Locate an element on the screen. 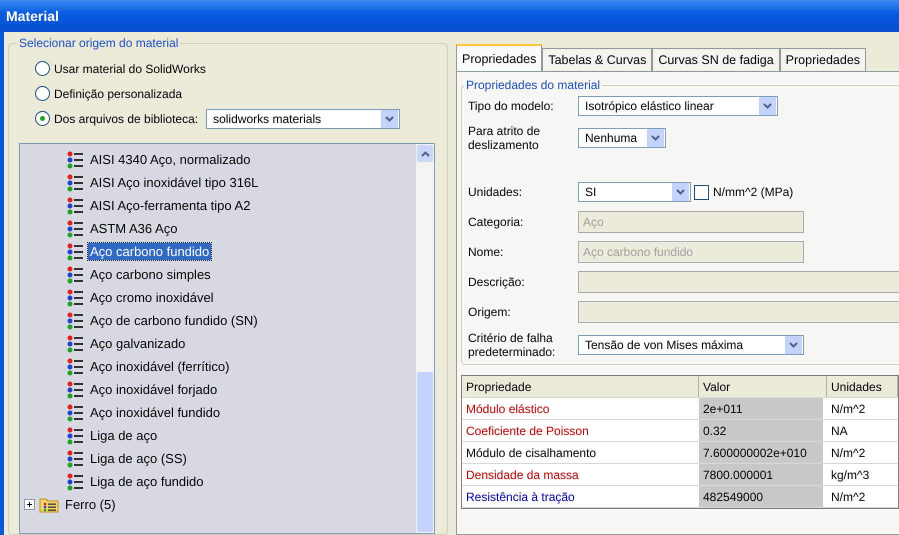  tree-item: Aço inoxidável forjado is located at coordinates (154, 389).